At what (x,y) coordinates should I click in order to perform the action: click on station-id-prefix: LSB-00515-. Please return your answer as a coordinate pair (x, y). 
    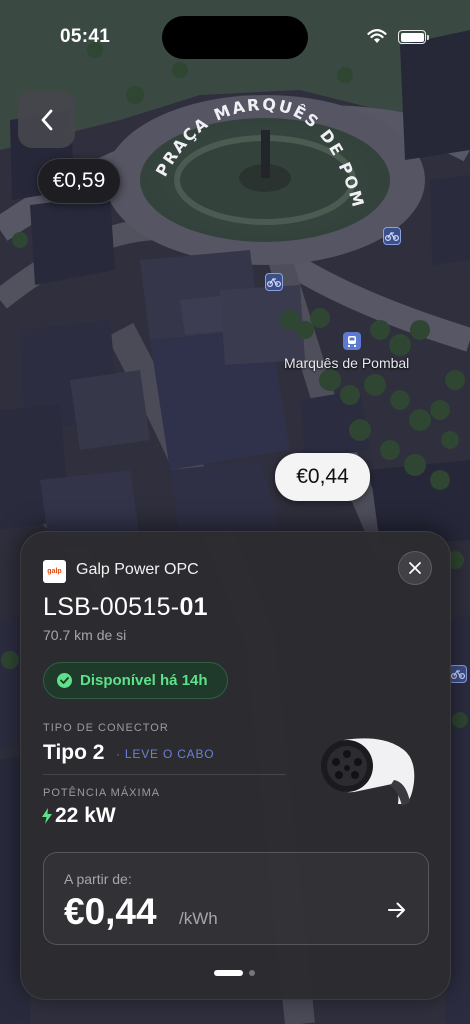
    Looking at the image, I should click on (111, 607).